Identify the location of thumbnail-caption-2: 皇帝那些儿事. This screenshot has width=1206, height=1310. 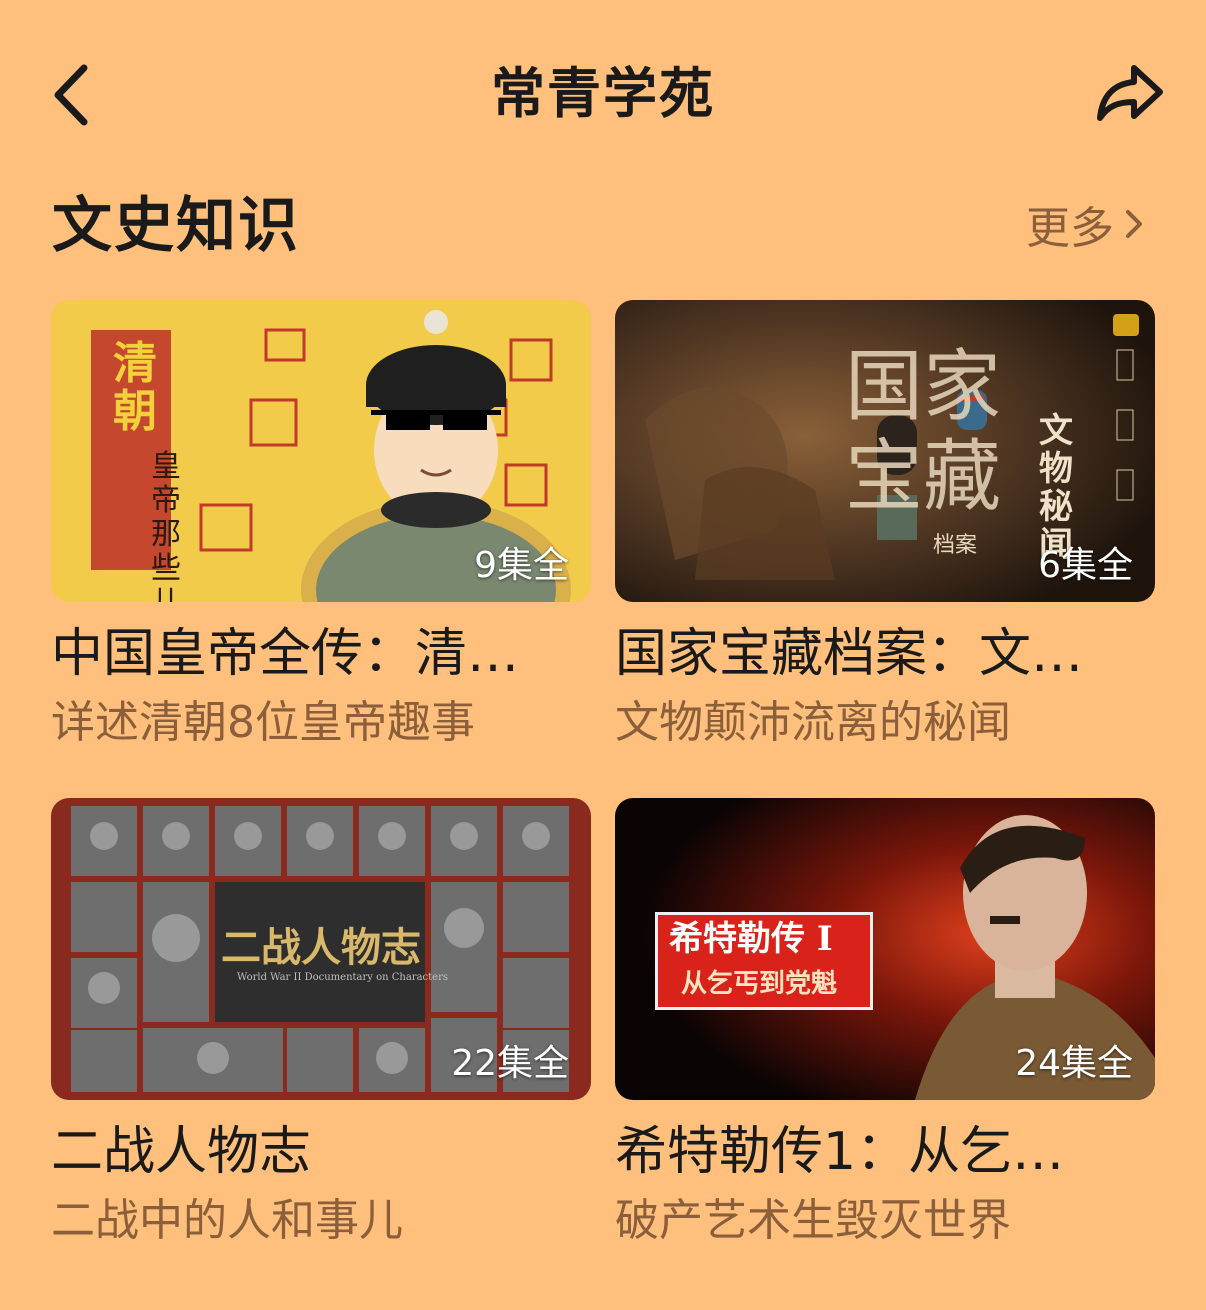
(166, 526).